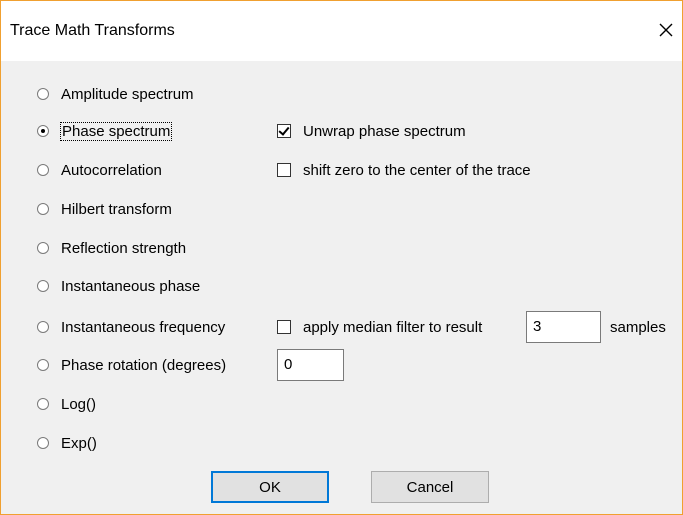 The width and height of the screenshot is (683, 515). I want to click on unwrap-phase-checkbox-row: Unwrap phase spectrum, so click(371, 131).